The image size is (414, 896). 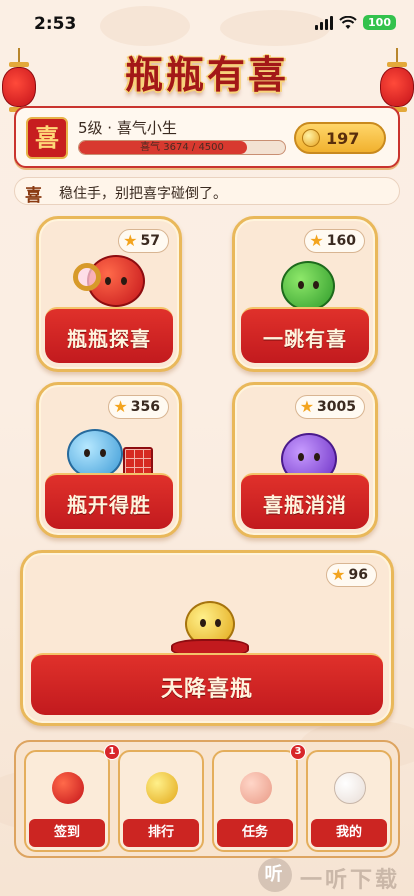 What do you see at coordinates (256, 788) in the screenshot?
I see `scroll-bottle-icon` at bounding box center [256, 788].